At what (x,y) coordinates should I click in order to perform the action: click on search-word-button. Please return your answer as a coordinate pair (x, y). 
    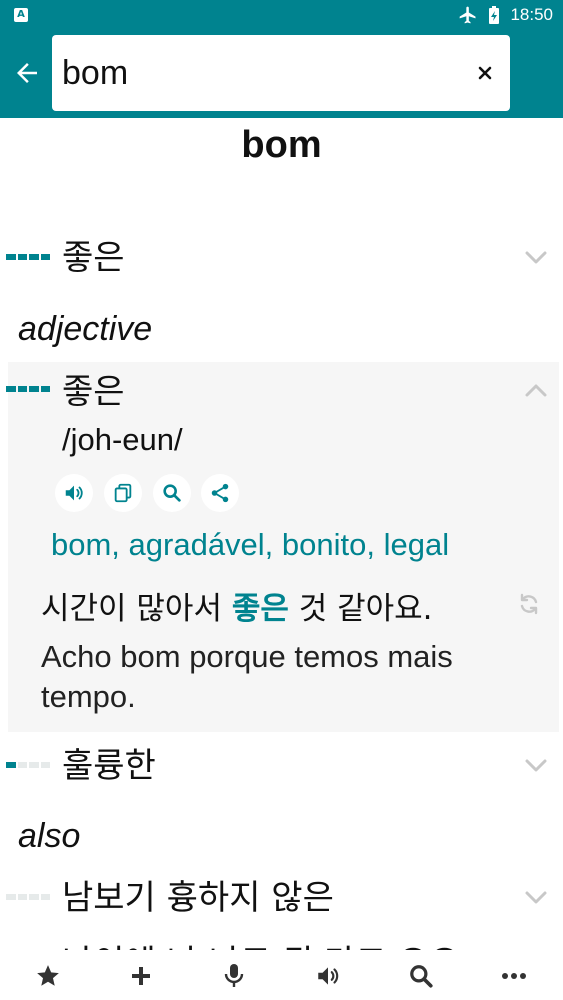
    Looking at the image, I should click on (172, 493).